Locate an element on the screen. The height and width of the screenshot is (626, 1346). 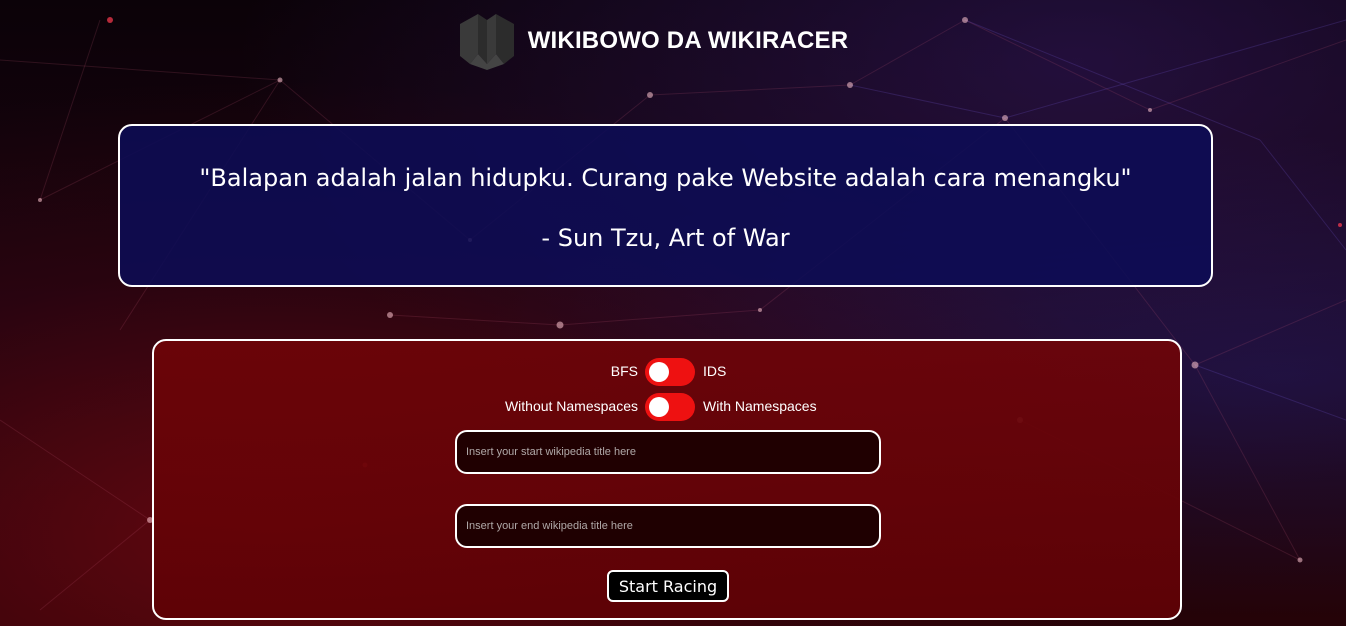
start-title-input is located at coordinates (668, 452).